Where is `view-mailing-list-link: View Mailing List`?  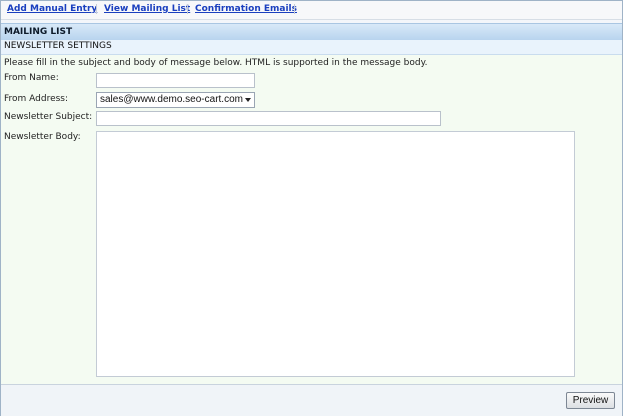 view-mailing-list-link: View Mailing List is located at coordinates (147, 9).